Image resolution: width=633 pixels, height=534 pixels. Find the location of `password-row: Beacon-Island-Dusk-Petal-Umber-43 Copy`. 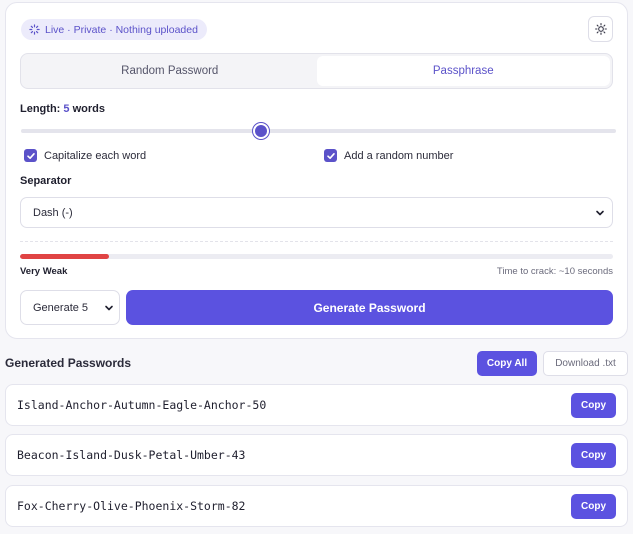

password-row: Beacon-Island-Dusk-Petal-Umber-43 Copy is located at coordinates (316, 455).